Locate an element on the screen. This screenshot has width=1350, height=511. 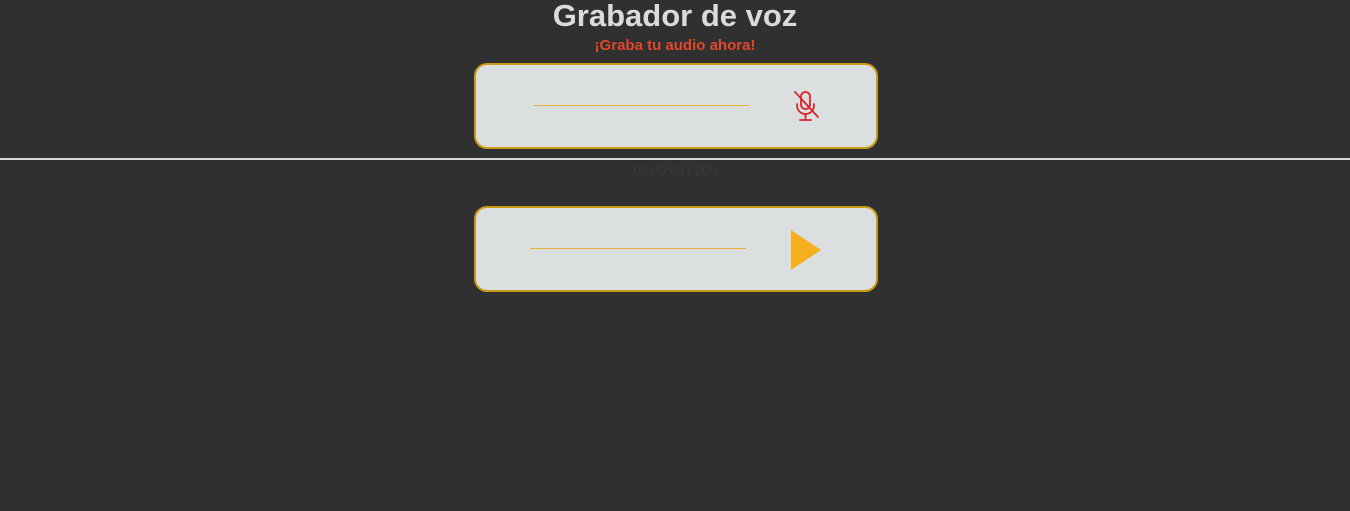
recorder-waveform-line is located at coordinates (641, 105).